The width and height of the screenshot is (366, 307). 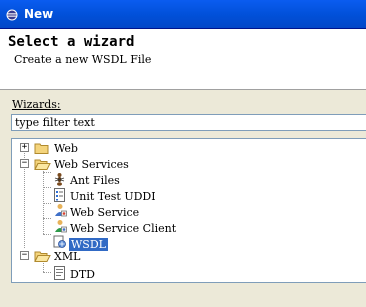 What do you see at coordinates (39, 14) in the screenshot?
I see `window-title: New` at bounding box center [39, 14].